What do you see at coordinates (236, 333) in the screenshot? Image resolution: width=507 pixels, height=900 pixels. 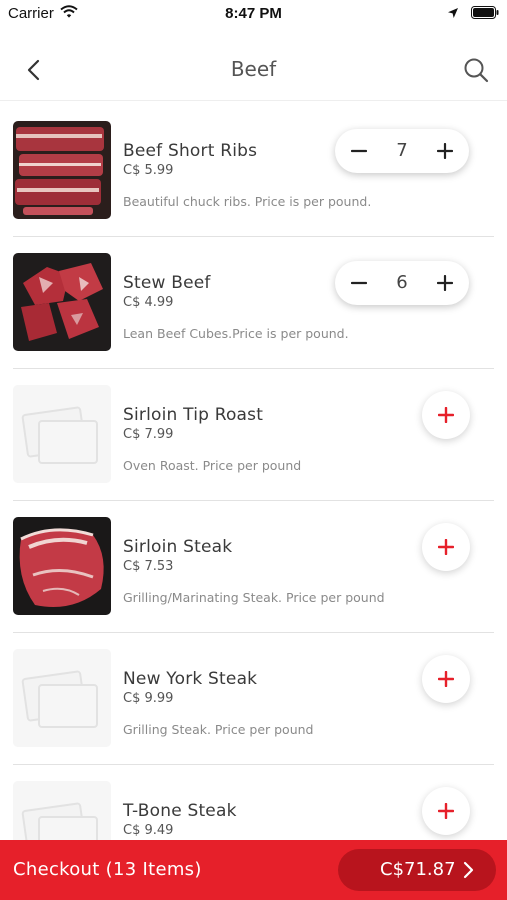 I see `product-description: Lean Beef Cubes.Price is per pound.` at bounding box center [236, 333].